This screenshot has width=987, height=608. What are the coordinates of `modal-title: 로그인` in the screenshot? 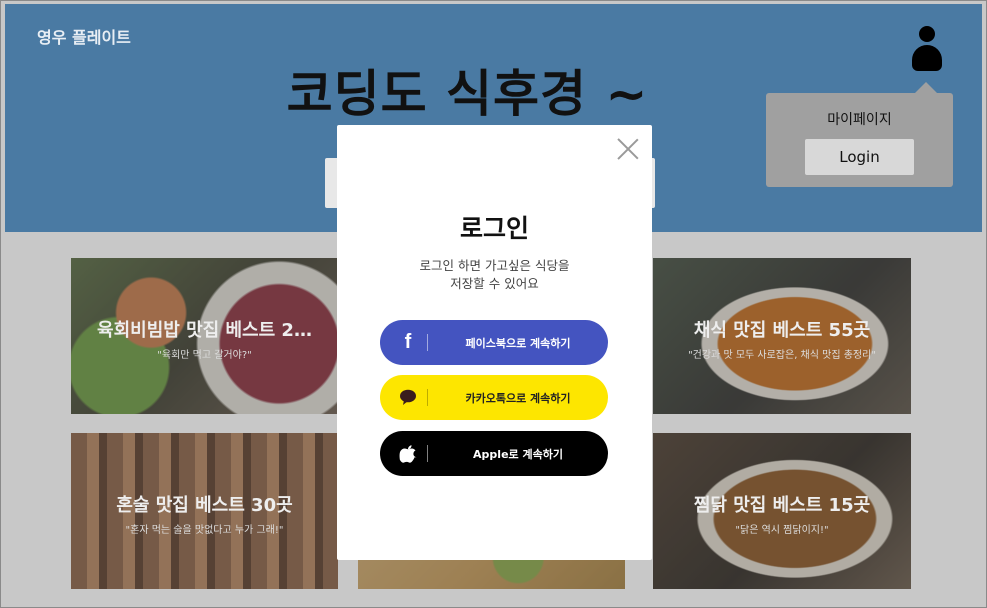 It's located at (494, 228).